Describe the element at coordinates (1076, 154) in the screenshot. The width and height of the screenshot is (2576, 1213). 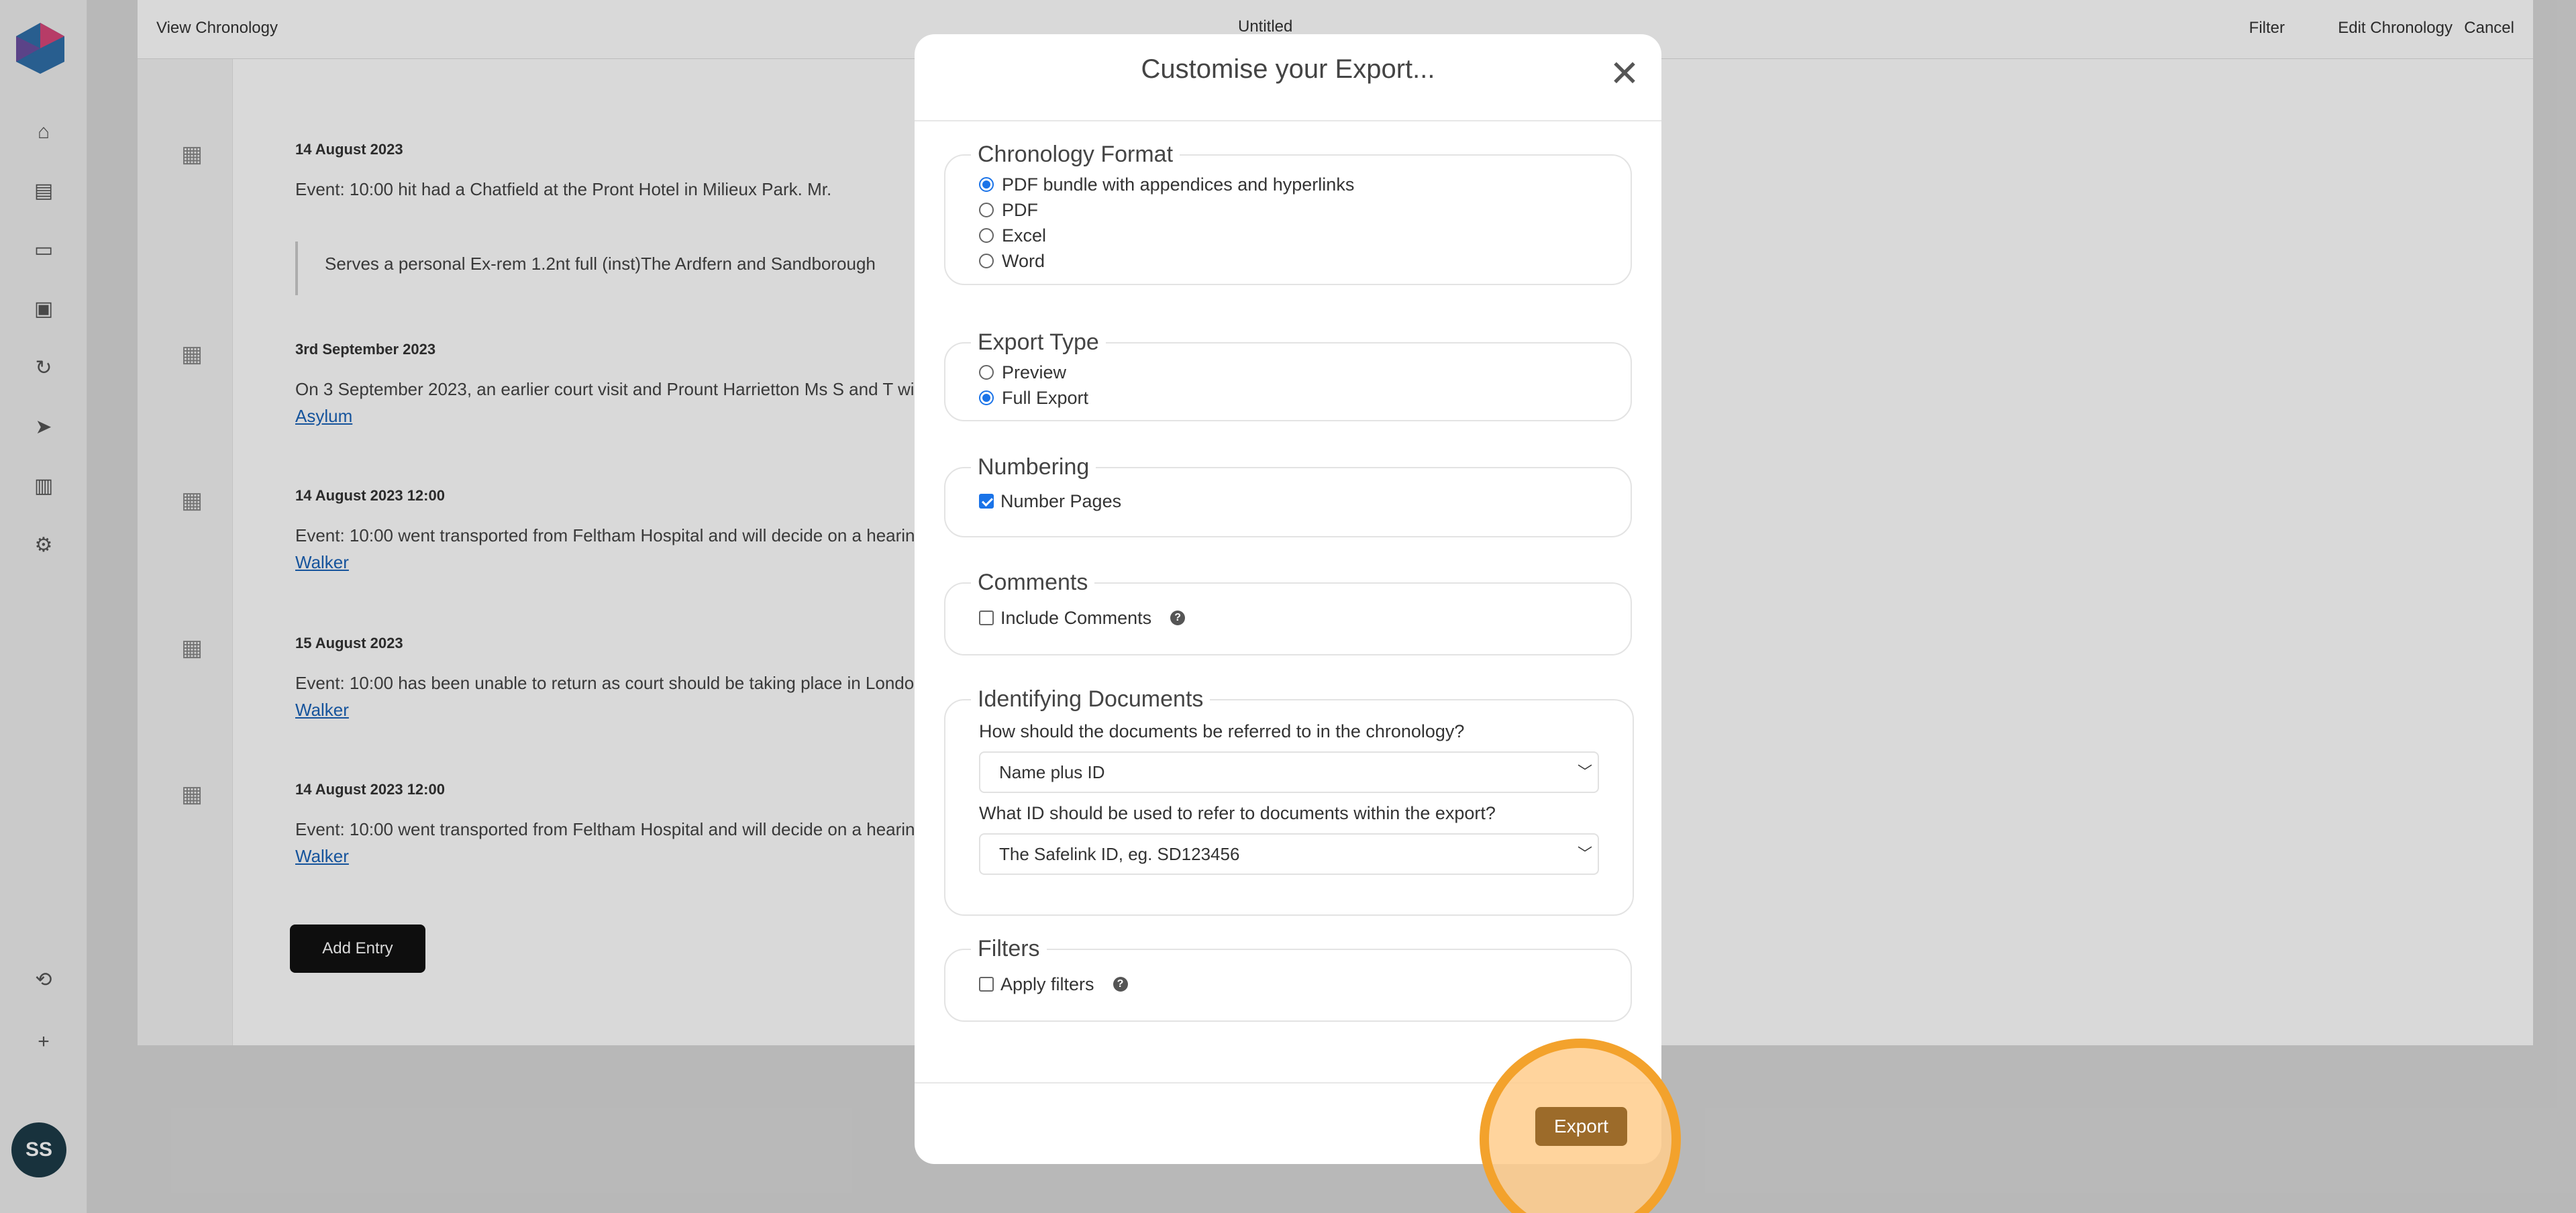
I see `chronology-format-legend: Chronology Format` at that location.